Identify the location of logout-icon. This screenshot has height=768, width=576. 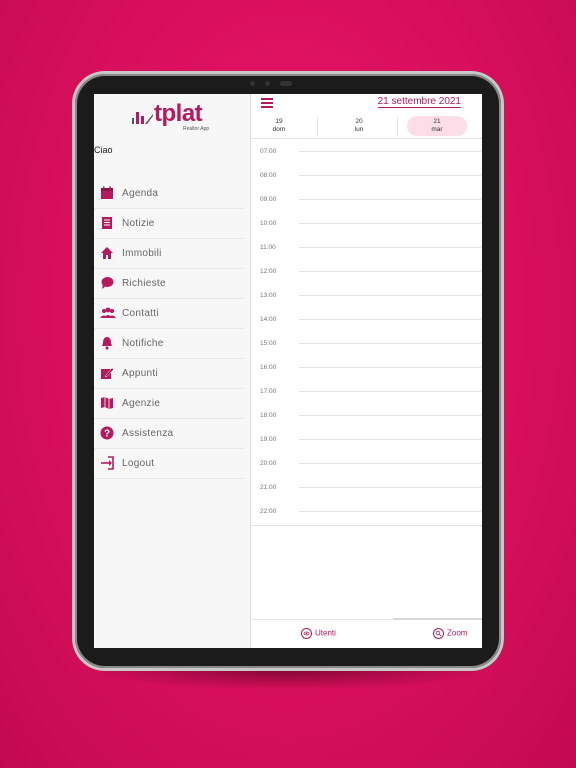
(107, 463).